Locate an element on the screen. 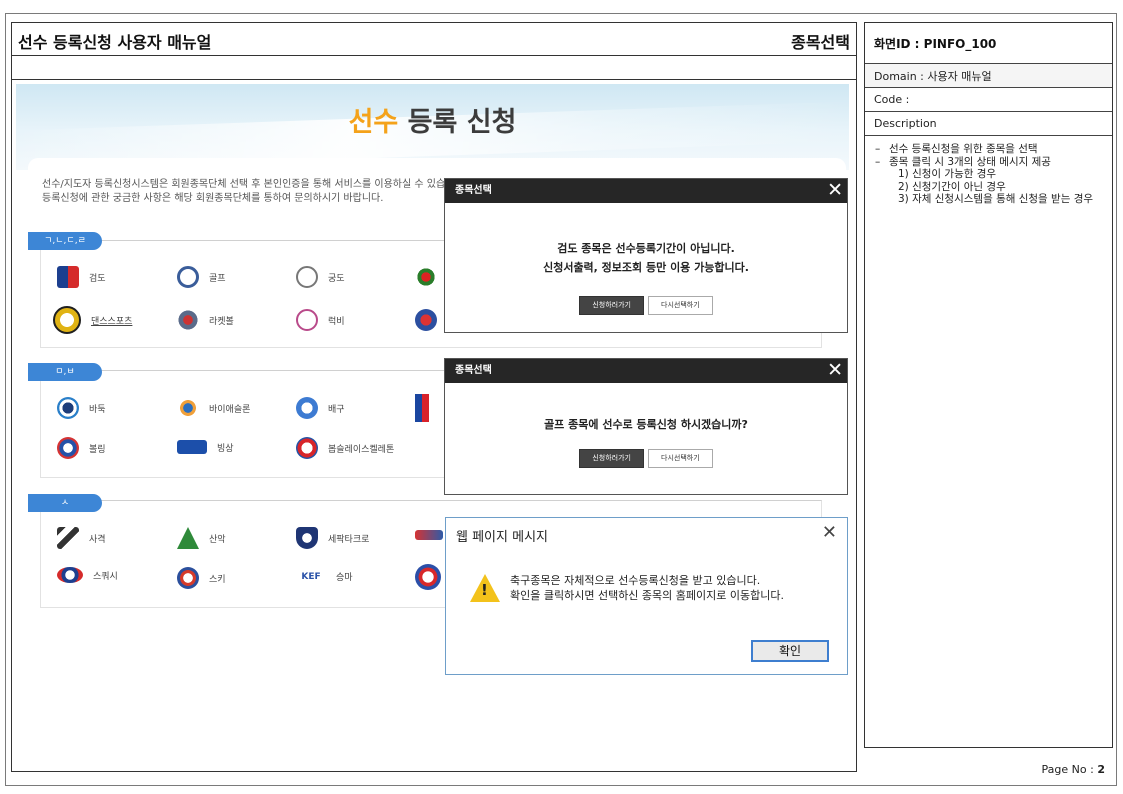 Image resolution: width=1123 pixels, height=794 pixels. sport-gungdo: 궁도 is located at coordinates (320, 277).